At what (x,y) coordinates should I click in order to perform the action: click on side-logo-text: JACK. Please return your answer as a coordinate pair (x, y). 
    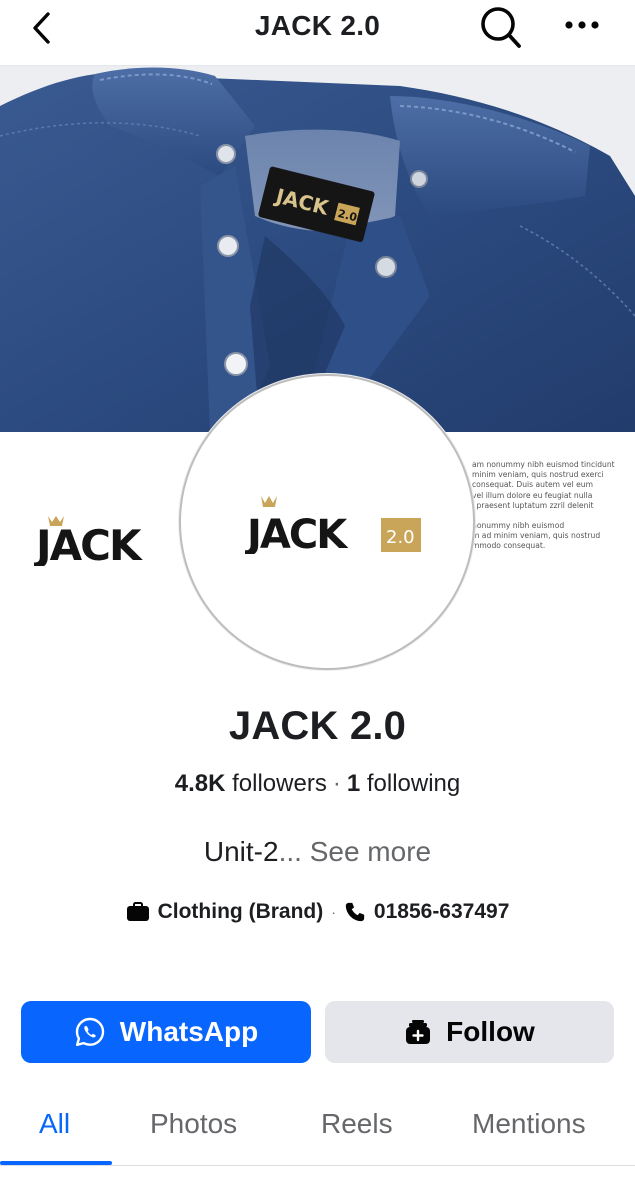
    Looking at the image, I should click on (88, 543).